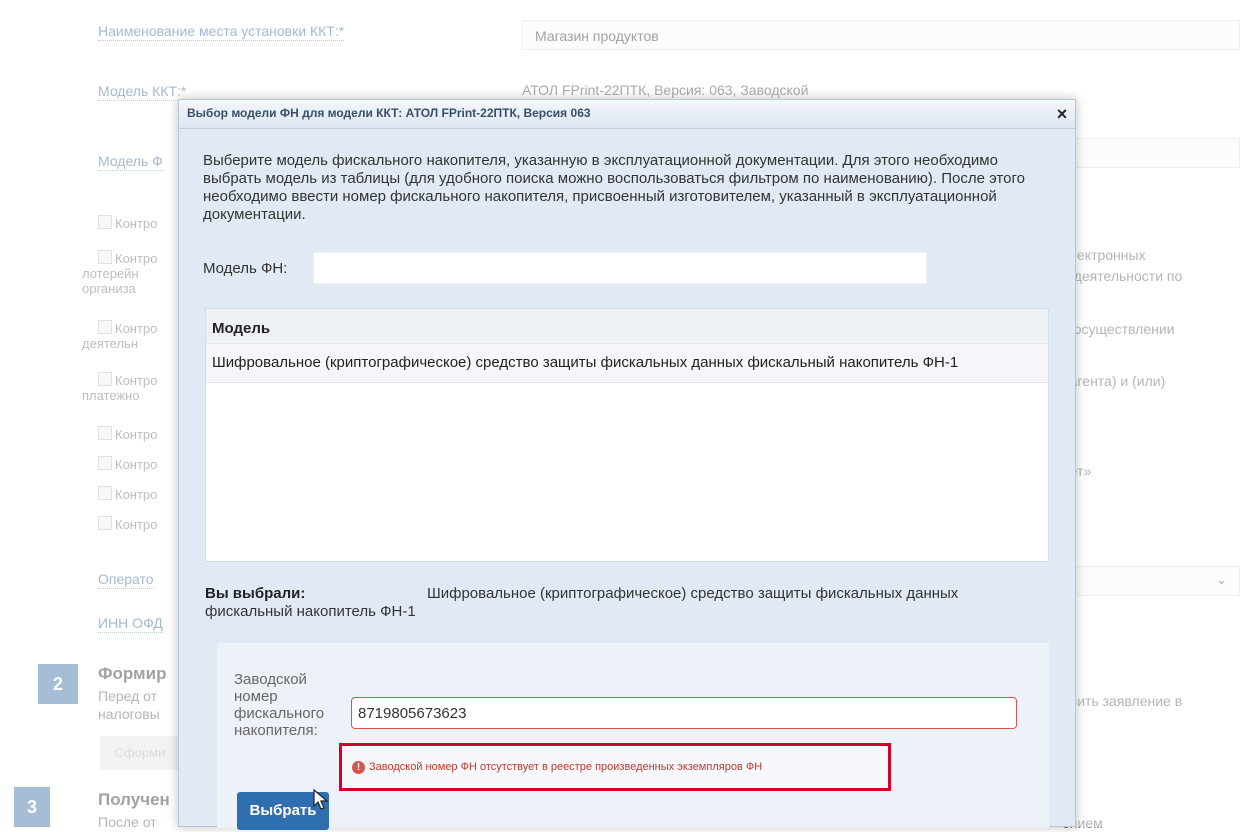 The width and height of the screenshot is (1252, 832). I want to click on fn-model-filter-label: Модель ФН:, so click(245, 268).